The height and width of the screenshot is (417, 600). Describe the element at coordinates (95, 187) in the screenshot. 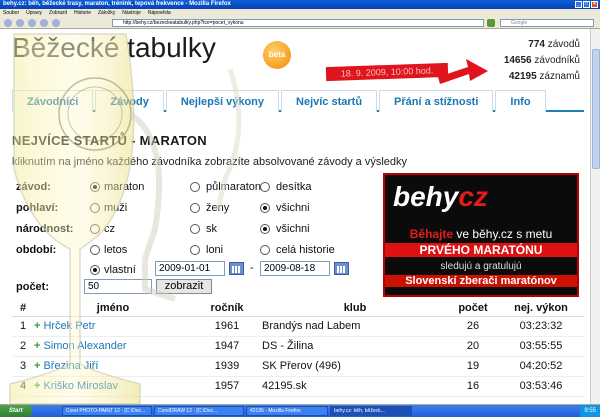

I see `radio-maraton` at that location.